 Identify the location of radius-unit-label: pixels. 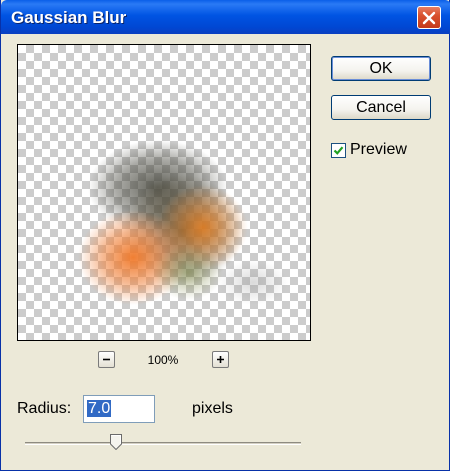
(212, 408).